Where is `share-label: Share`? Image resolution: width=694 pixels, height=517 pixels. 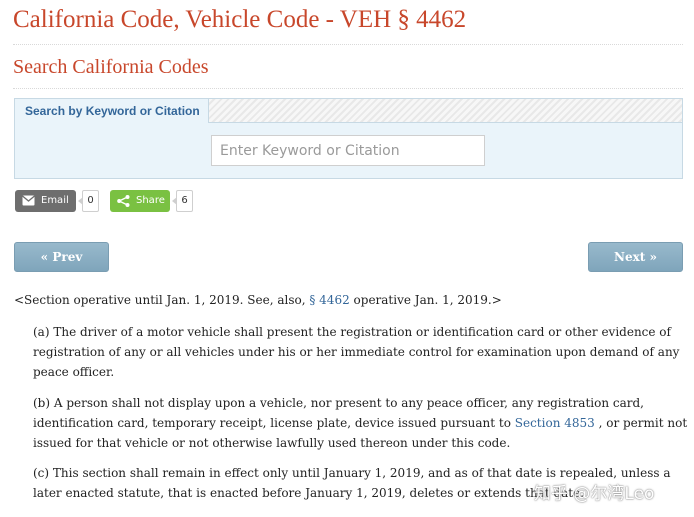
share-label: Share is located at coordinates (150, 200).